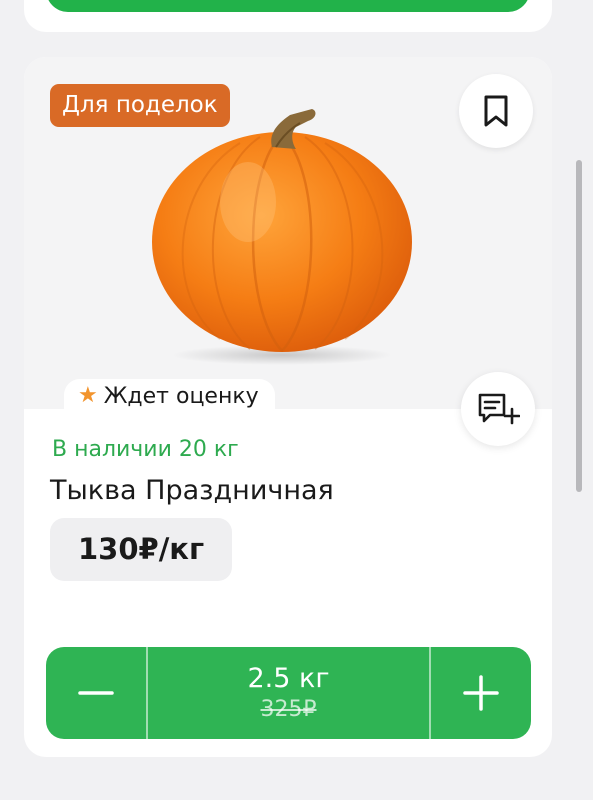  I want to click on bookmark-button, so click(496, 111).